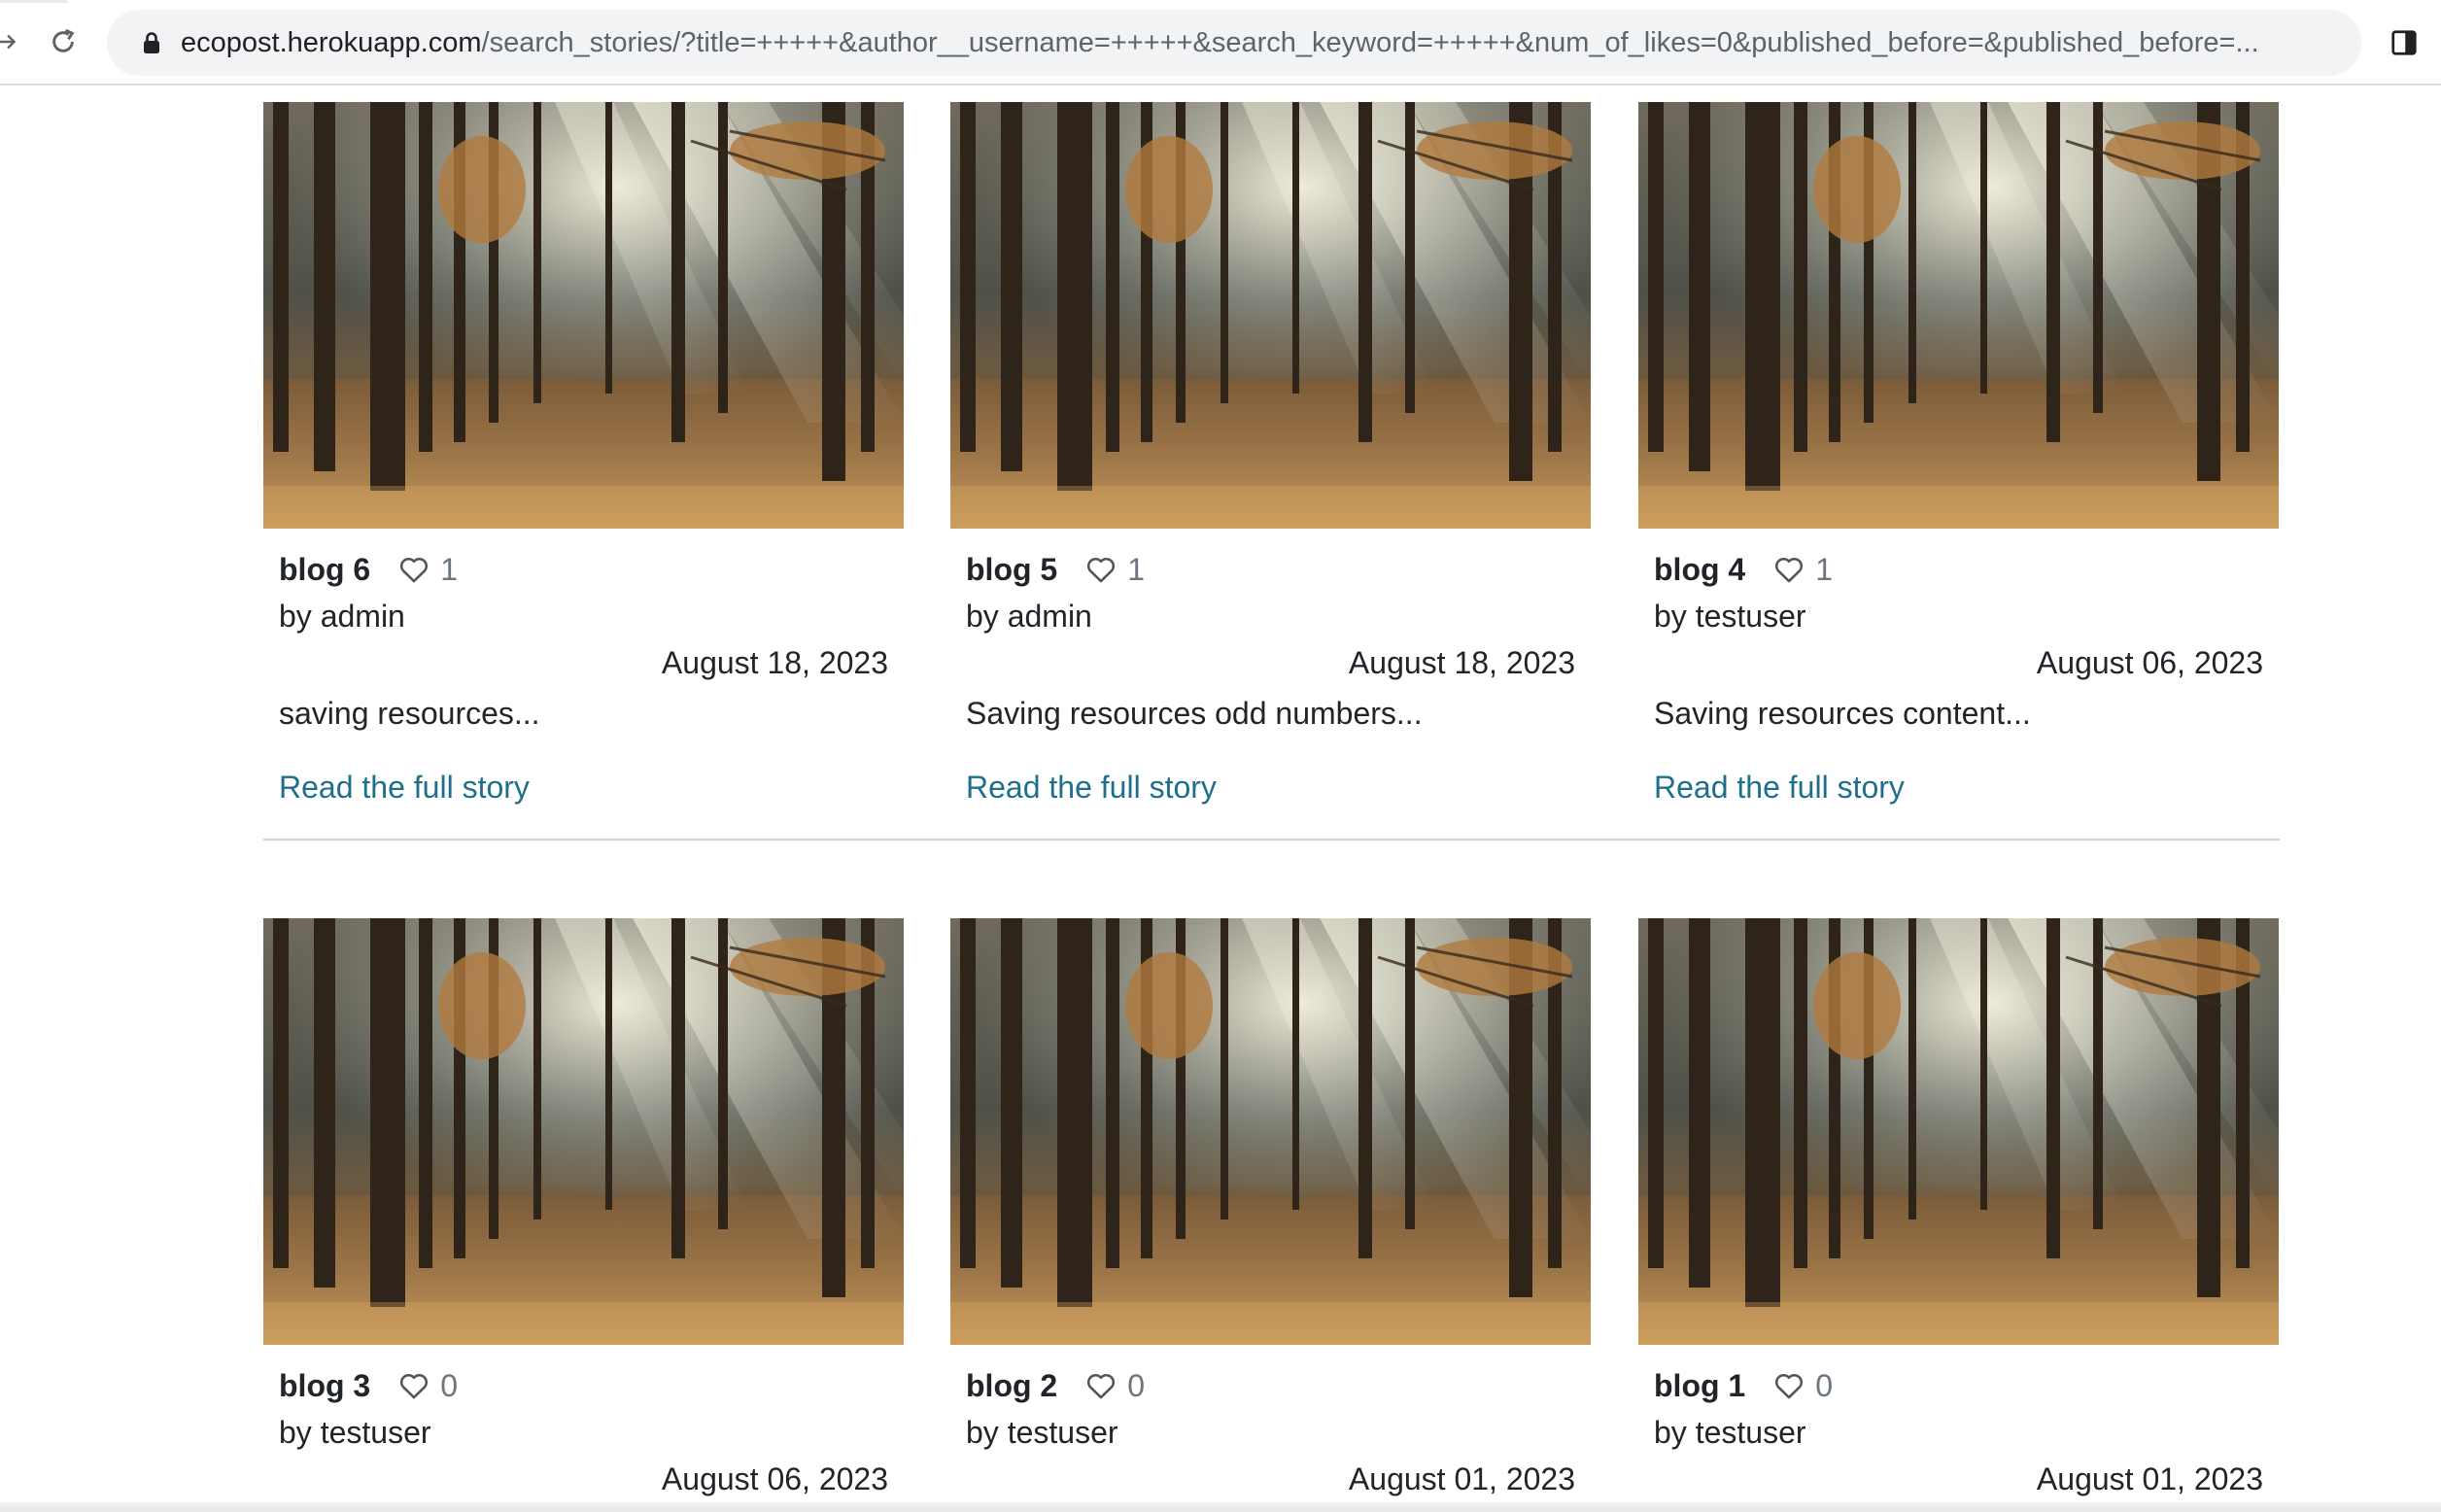 The image size is (2441, 1512). What do you see at coordinates (1700, 569) in the screenshot?
I see `story-title: blog 4` at bounding box center [1700, 569].